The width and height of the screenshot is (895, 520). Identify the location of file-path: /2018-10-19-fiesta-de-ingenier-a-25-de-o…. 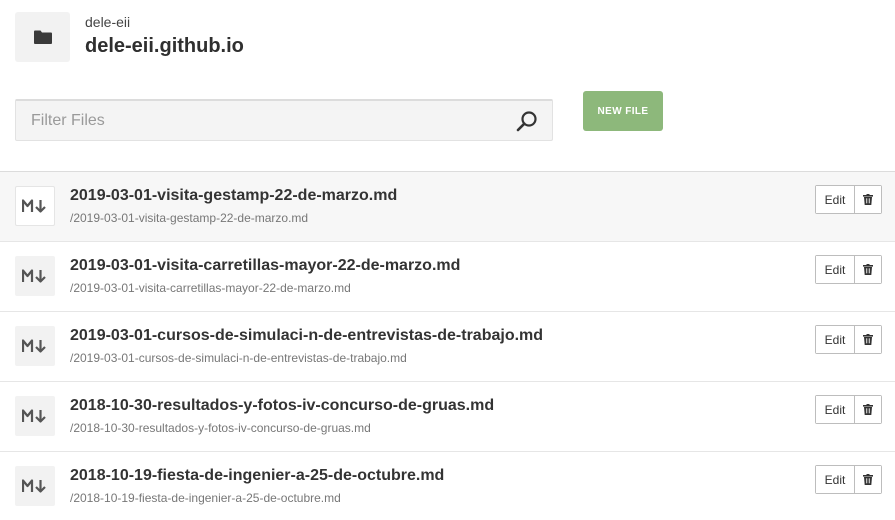
(205, 498).